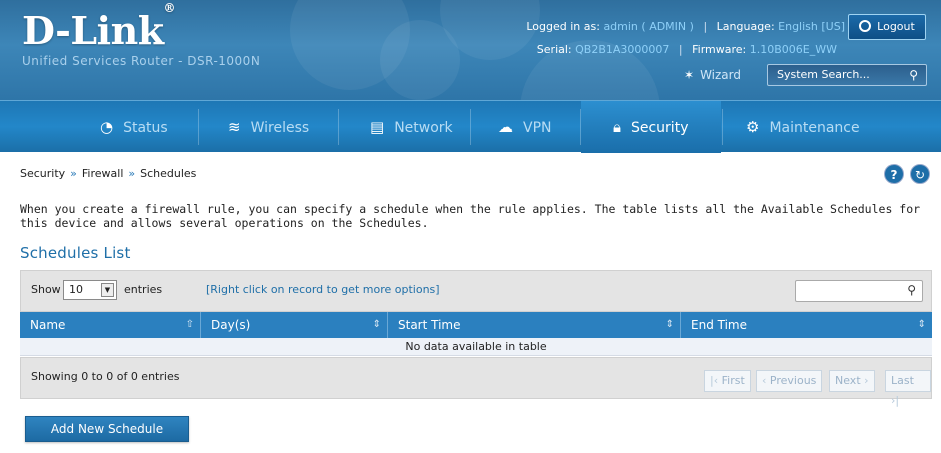  Describe the element at coordinates (859, 291) in the screenshot. I see `table-search-input: ⚲` at that location.